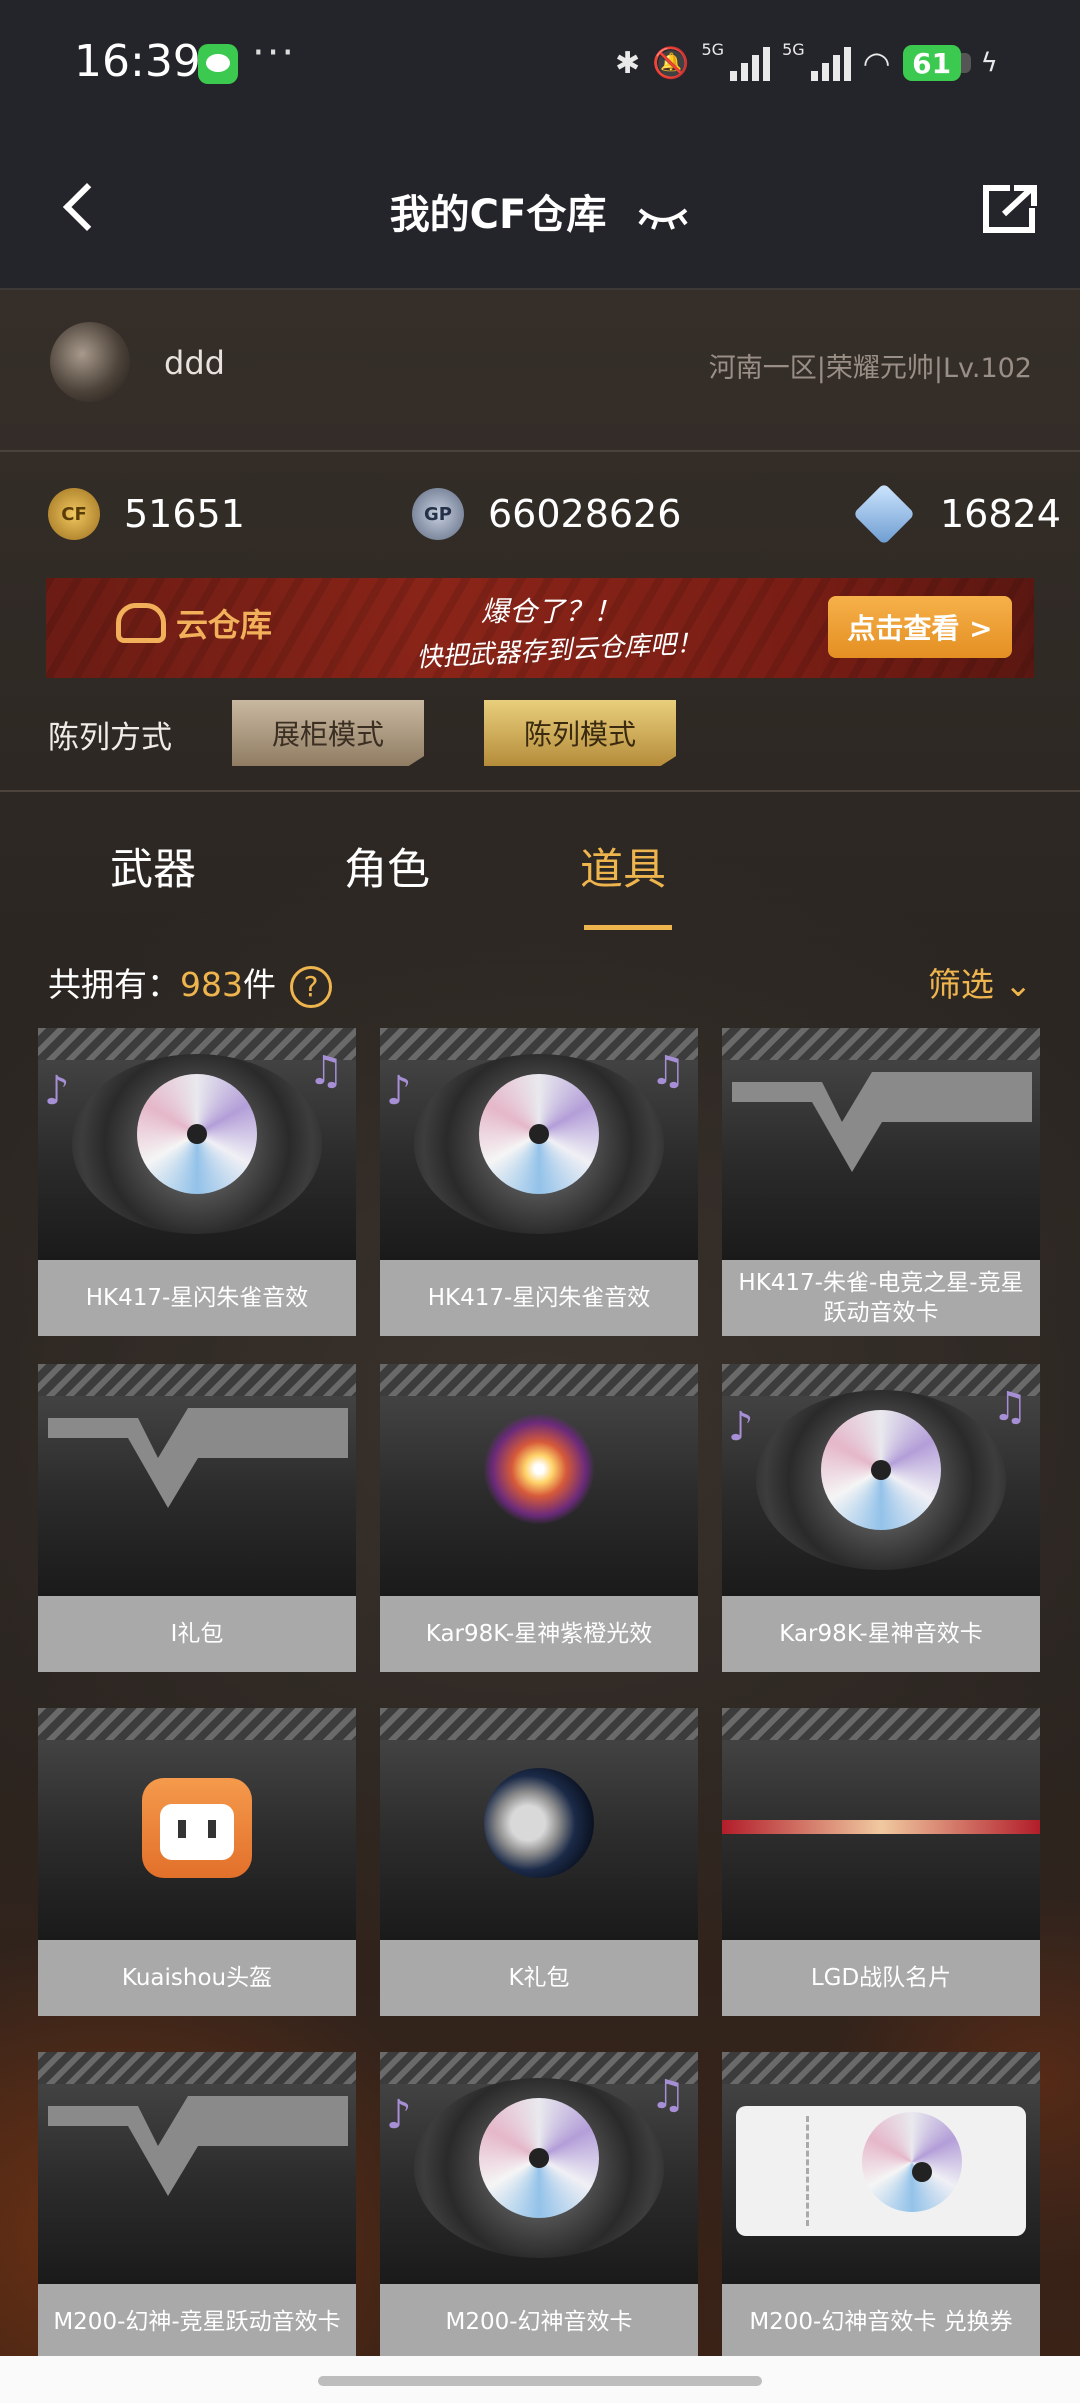  I want to click on network-type-2: 5G, so click(793, 49).